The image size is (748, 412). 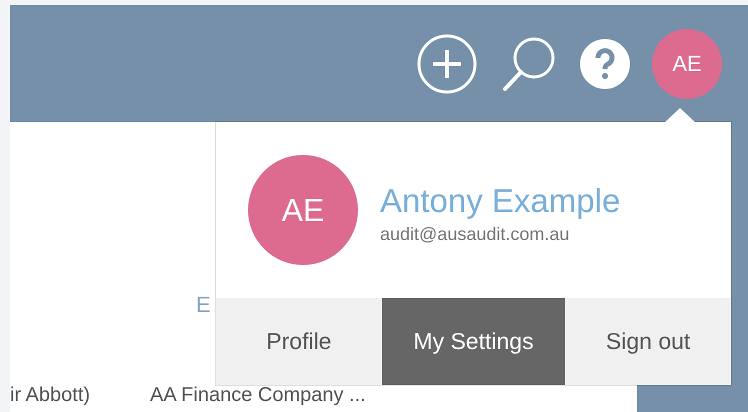 What do you see at coordinates (299, 341) in the screenshot?
I see `menu-item: Profile` at bounding box center [299, 341].